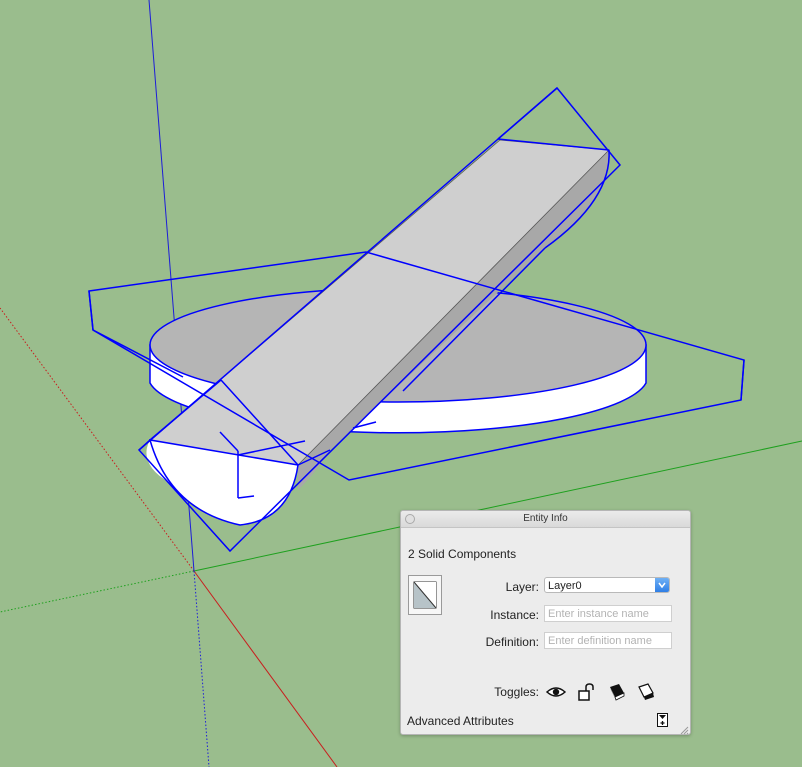 The width and height of the screenshot is (802, 767). Describe the element at coordinates (462, 554) in the screenshot. I see `selection-summary: 2 Solid Components` at that location.